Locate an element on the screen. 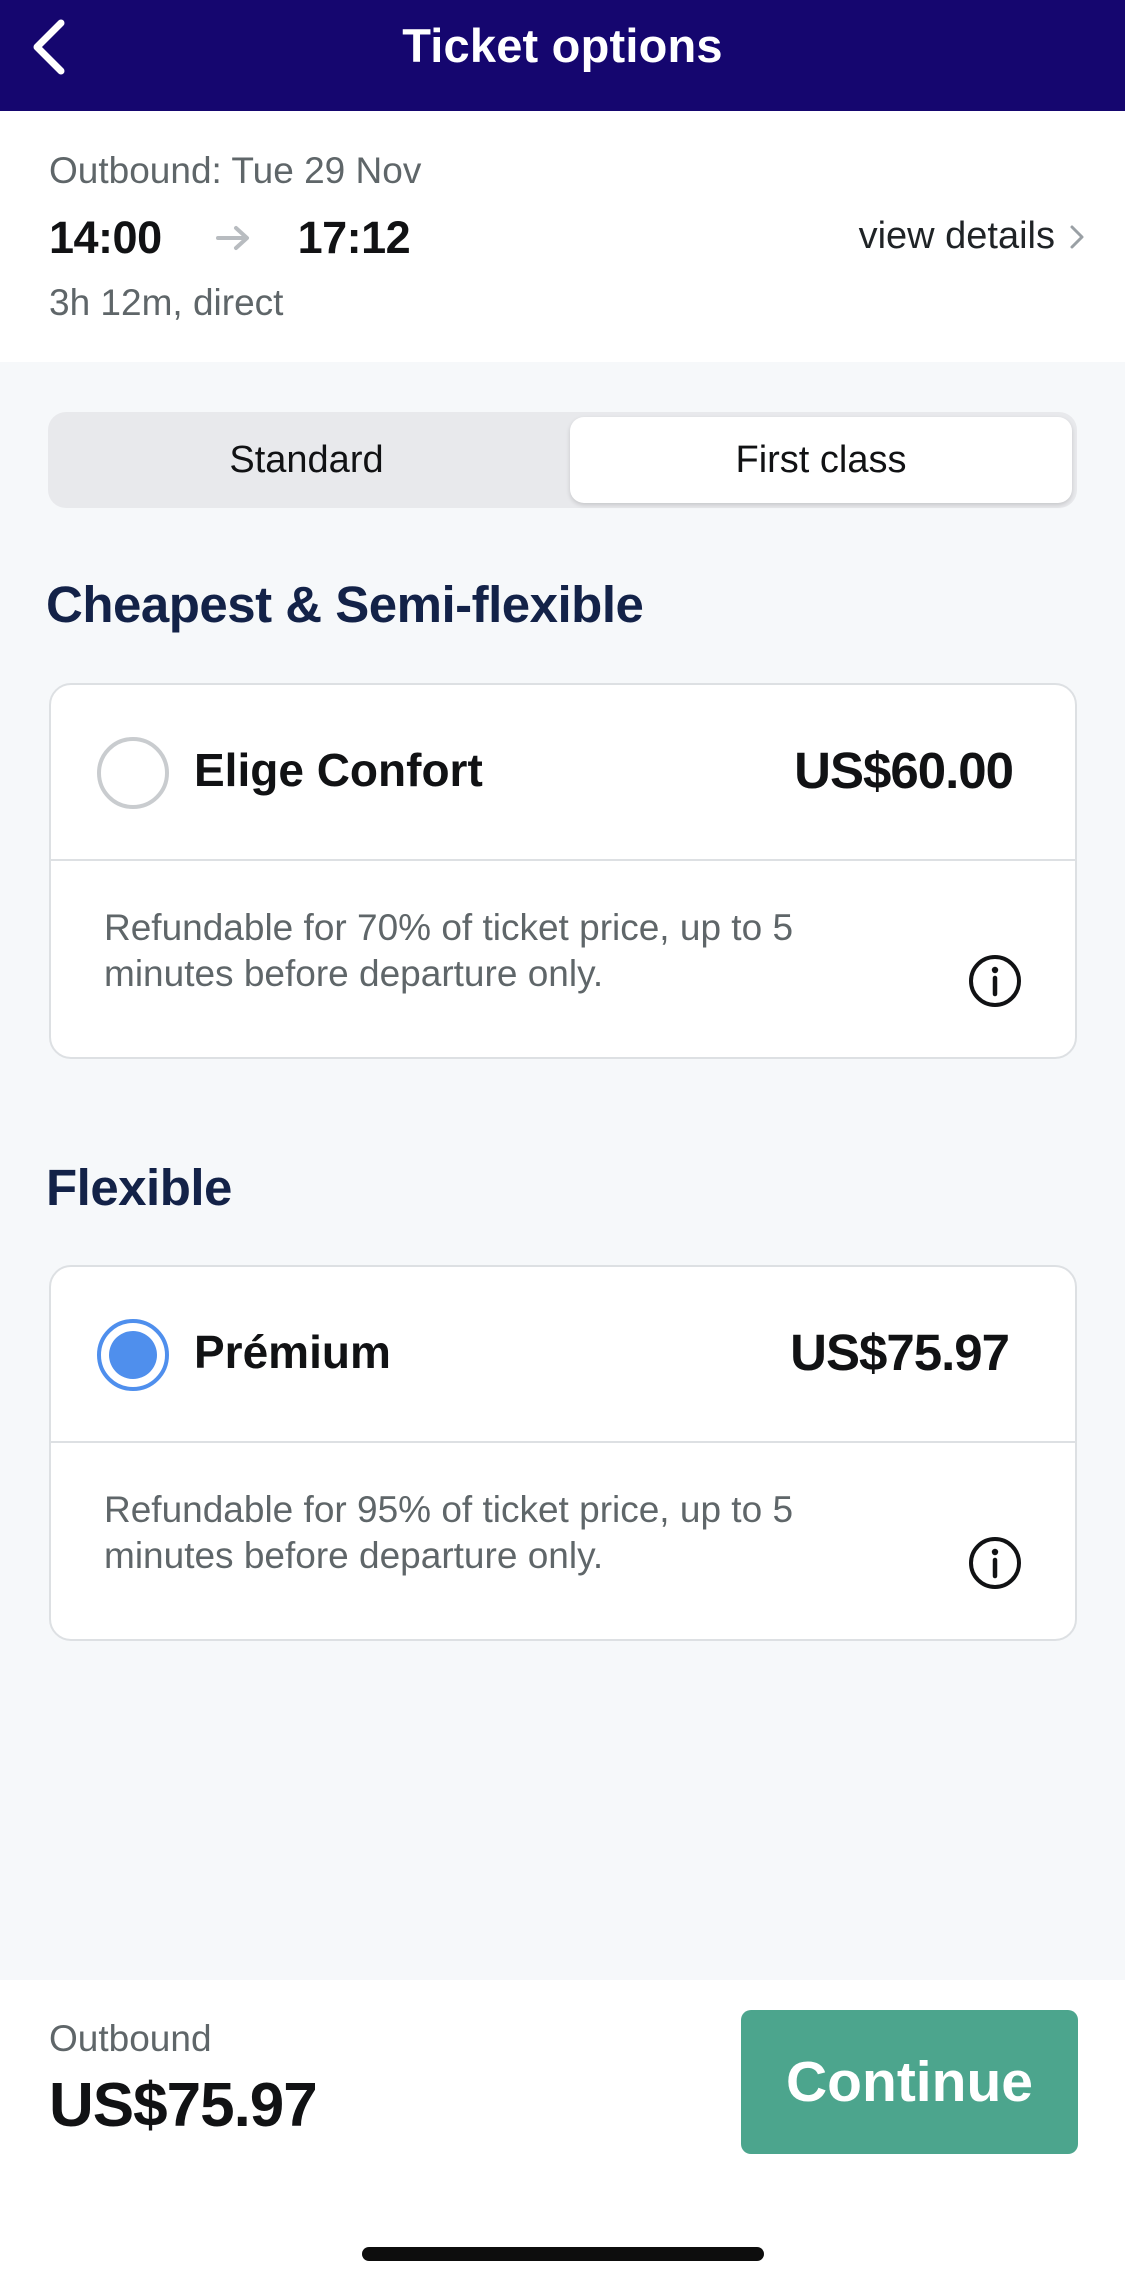 The width and height of the screenshot is (1125, 2284). fare-card-header: Elige Confort US$60.00 is located at coordinates (563, 773).